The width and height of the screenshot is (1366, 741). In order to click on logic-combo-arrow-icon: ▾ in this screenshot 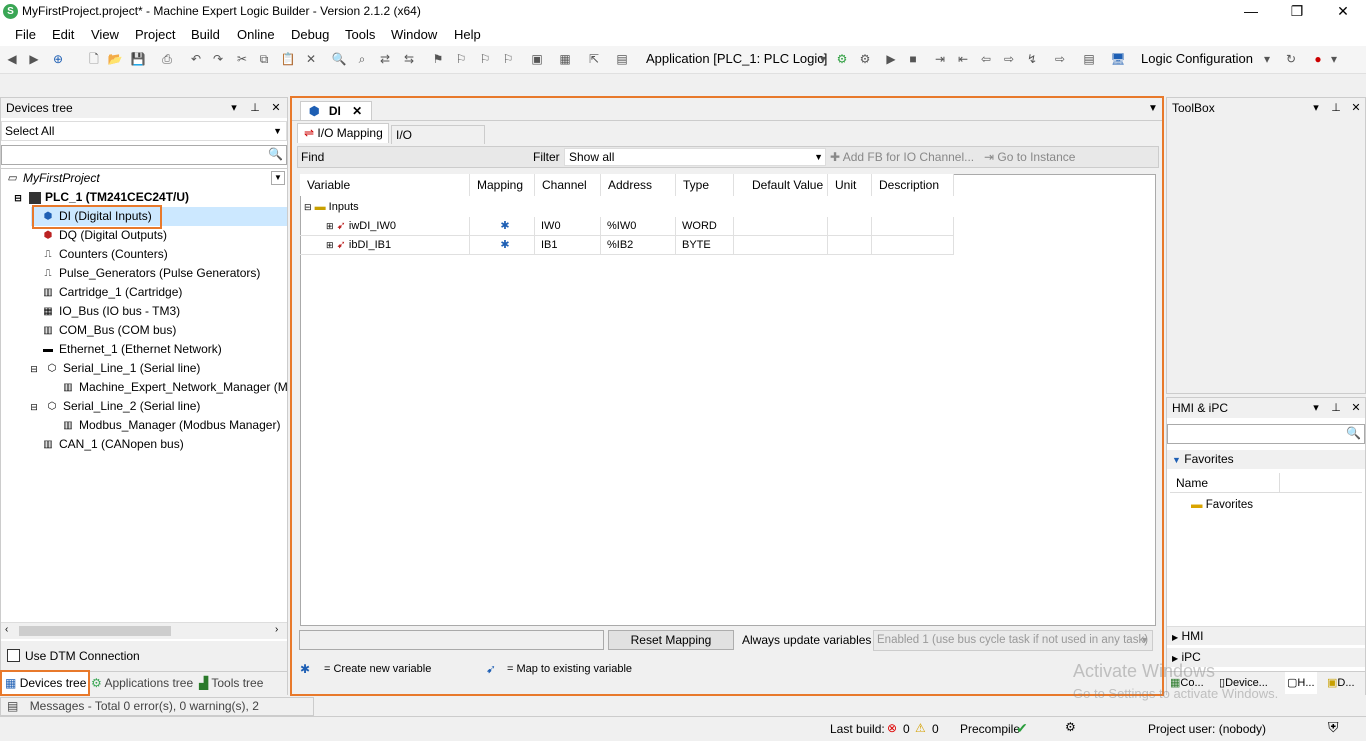, I will do `click(1267, 59)`.